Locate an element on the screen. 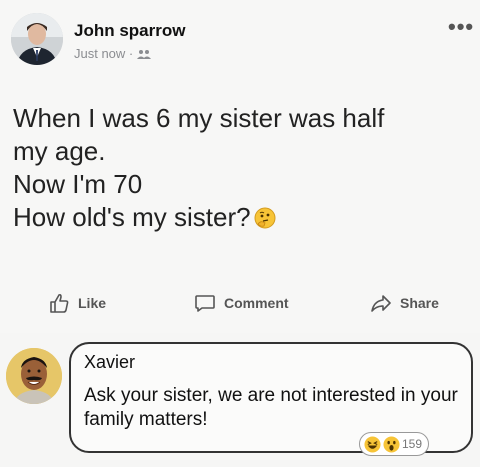 This screenshot has width=480, height=467. more-options-icon: ••• is located at coordinates (461, 27).